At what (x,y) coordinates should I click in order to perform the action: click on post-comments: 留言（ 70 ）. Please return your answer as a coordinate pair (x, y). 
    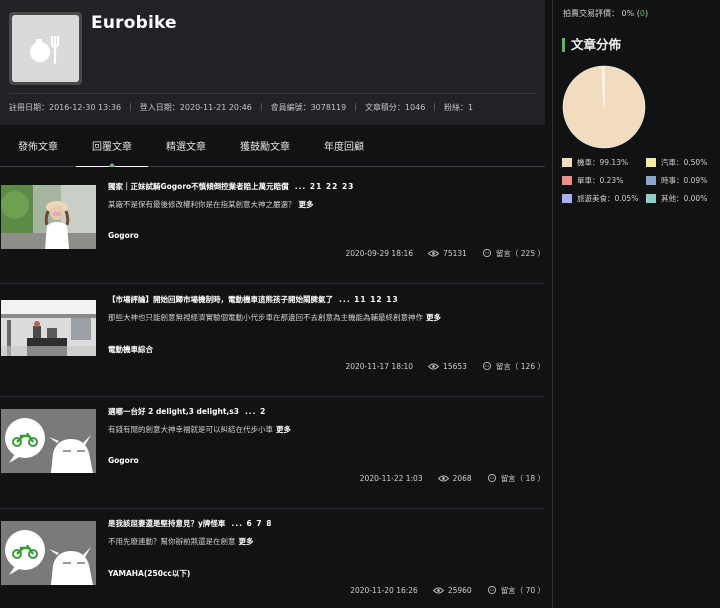
    Looking at the image, I should click on (516, 590).